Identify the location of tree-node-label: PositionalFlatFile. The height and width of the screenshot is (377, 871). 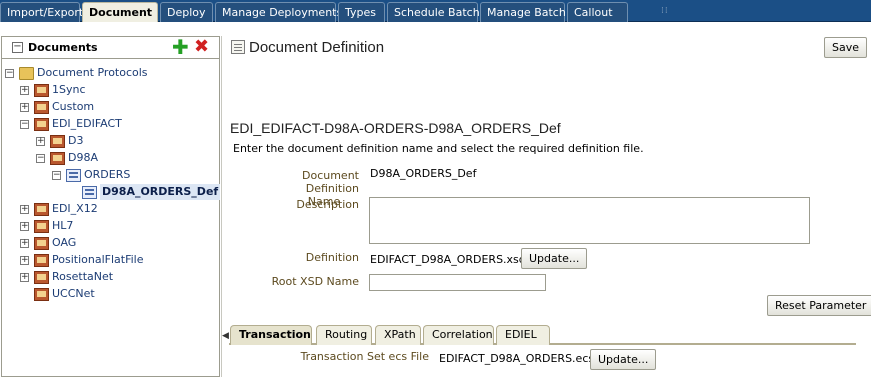
(98, 259).